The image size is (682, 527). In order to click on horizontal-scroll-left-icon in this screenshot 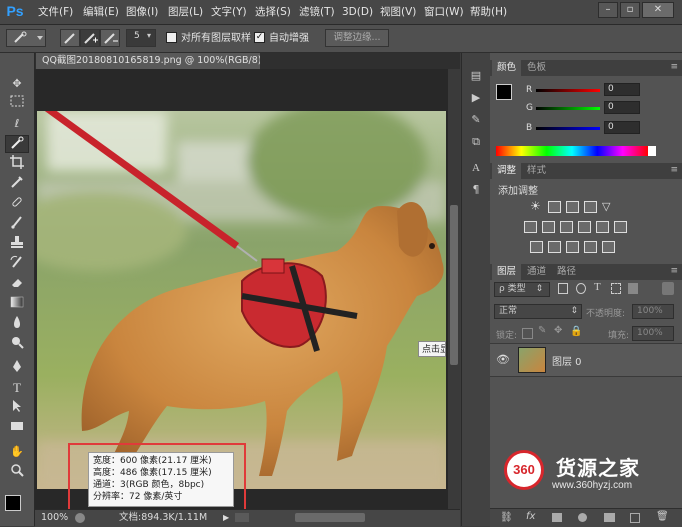, I will do `click(242, 517)`.